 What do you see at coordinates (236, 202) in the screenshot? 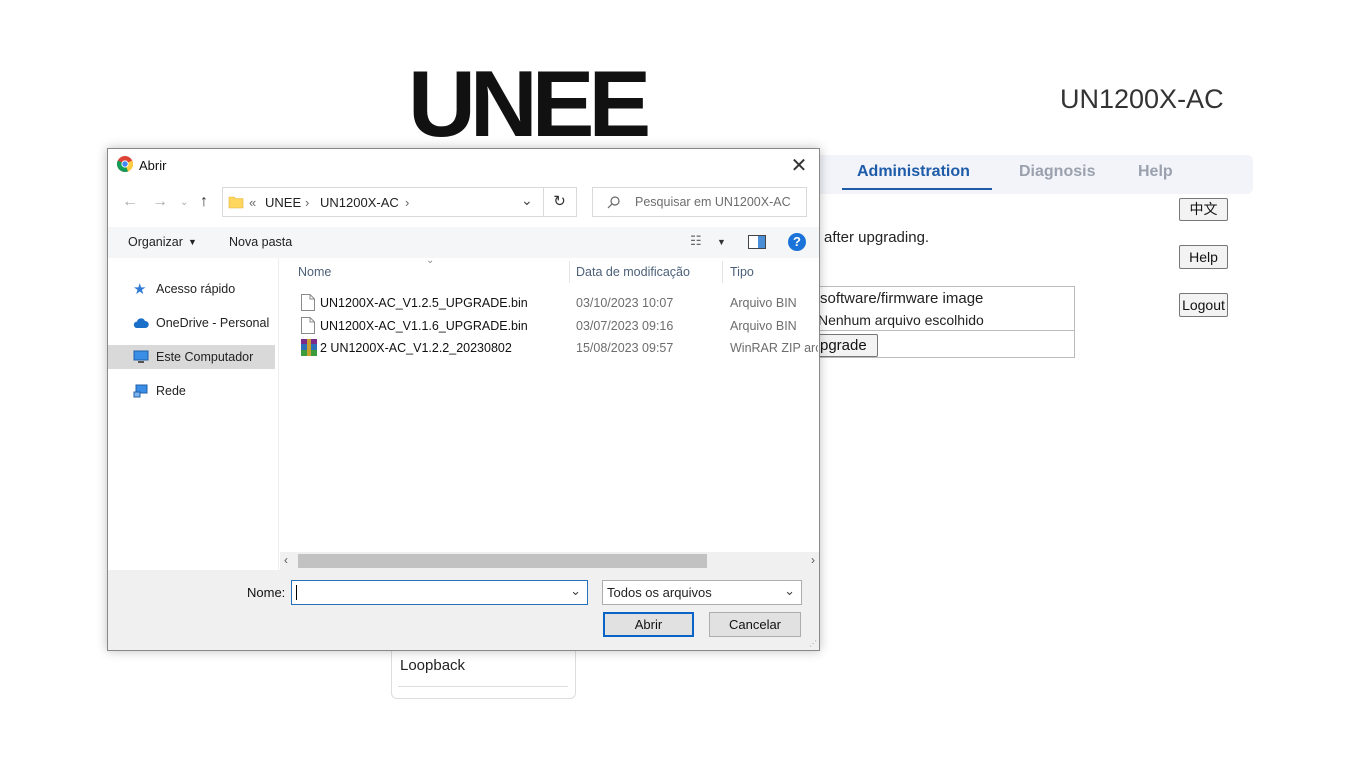
I see `folder-icon` at bounding box center [236, 202].